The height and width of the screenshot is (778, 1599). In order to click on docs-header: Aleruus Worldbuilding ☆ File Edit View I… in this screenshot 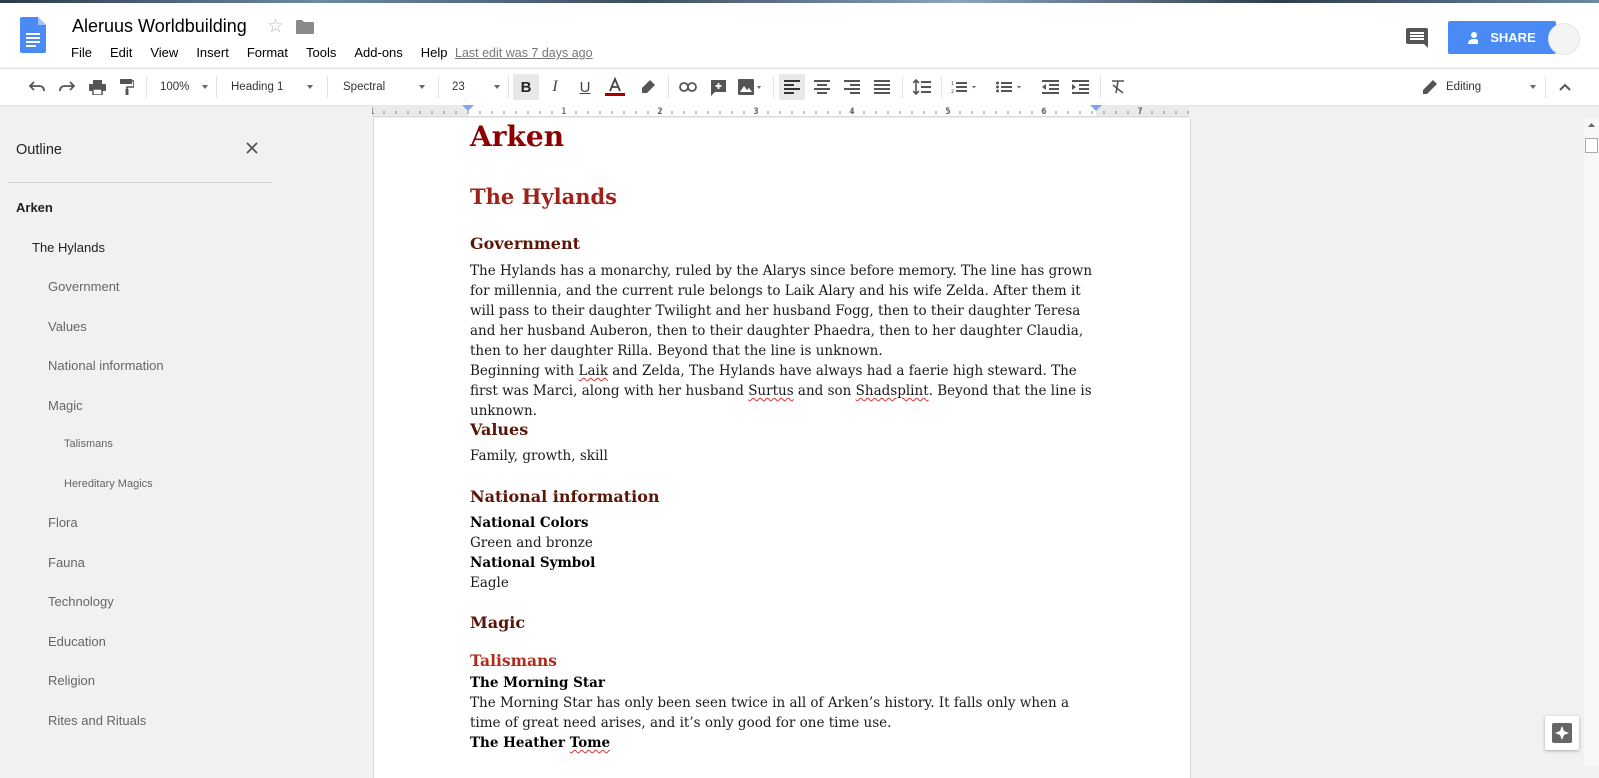, I will do `click(799, 35)`.